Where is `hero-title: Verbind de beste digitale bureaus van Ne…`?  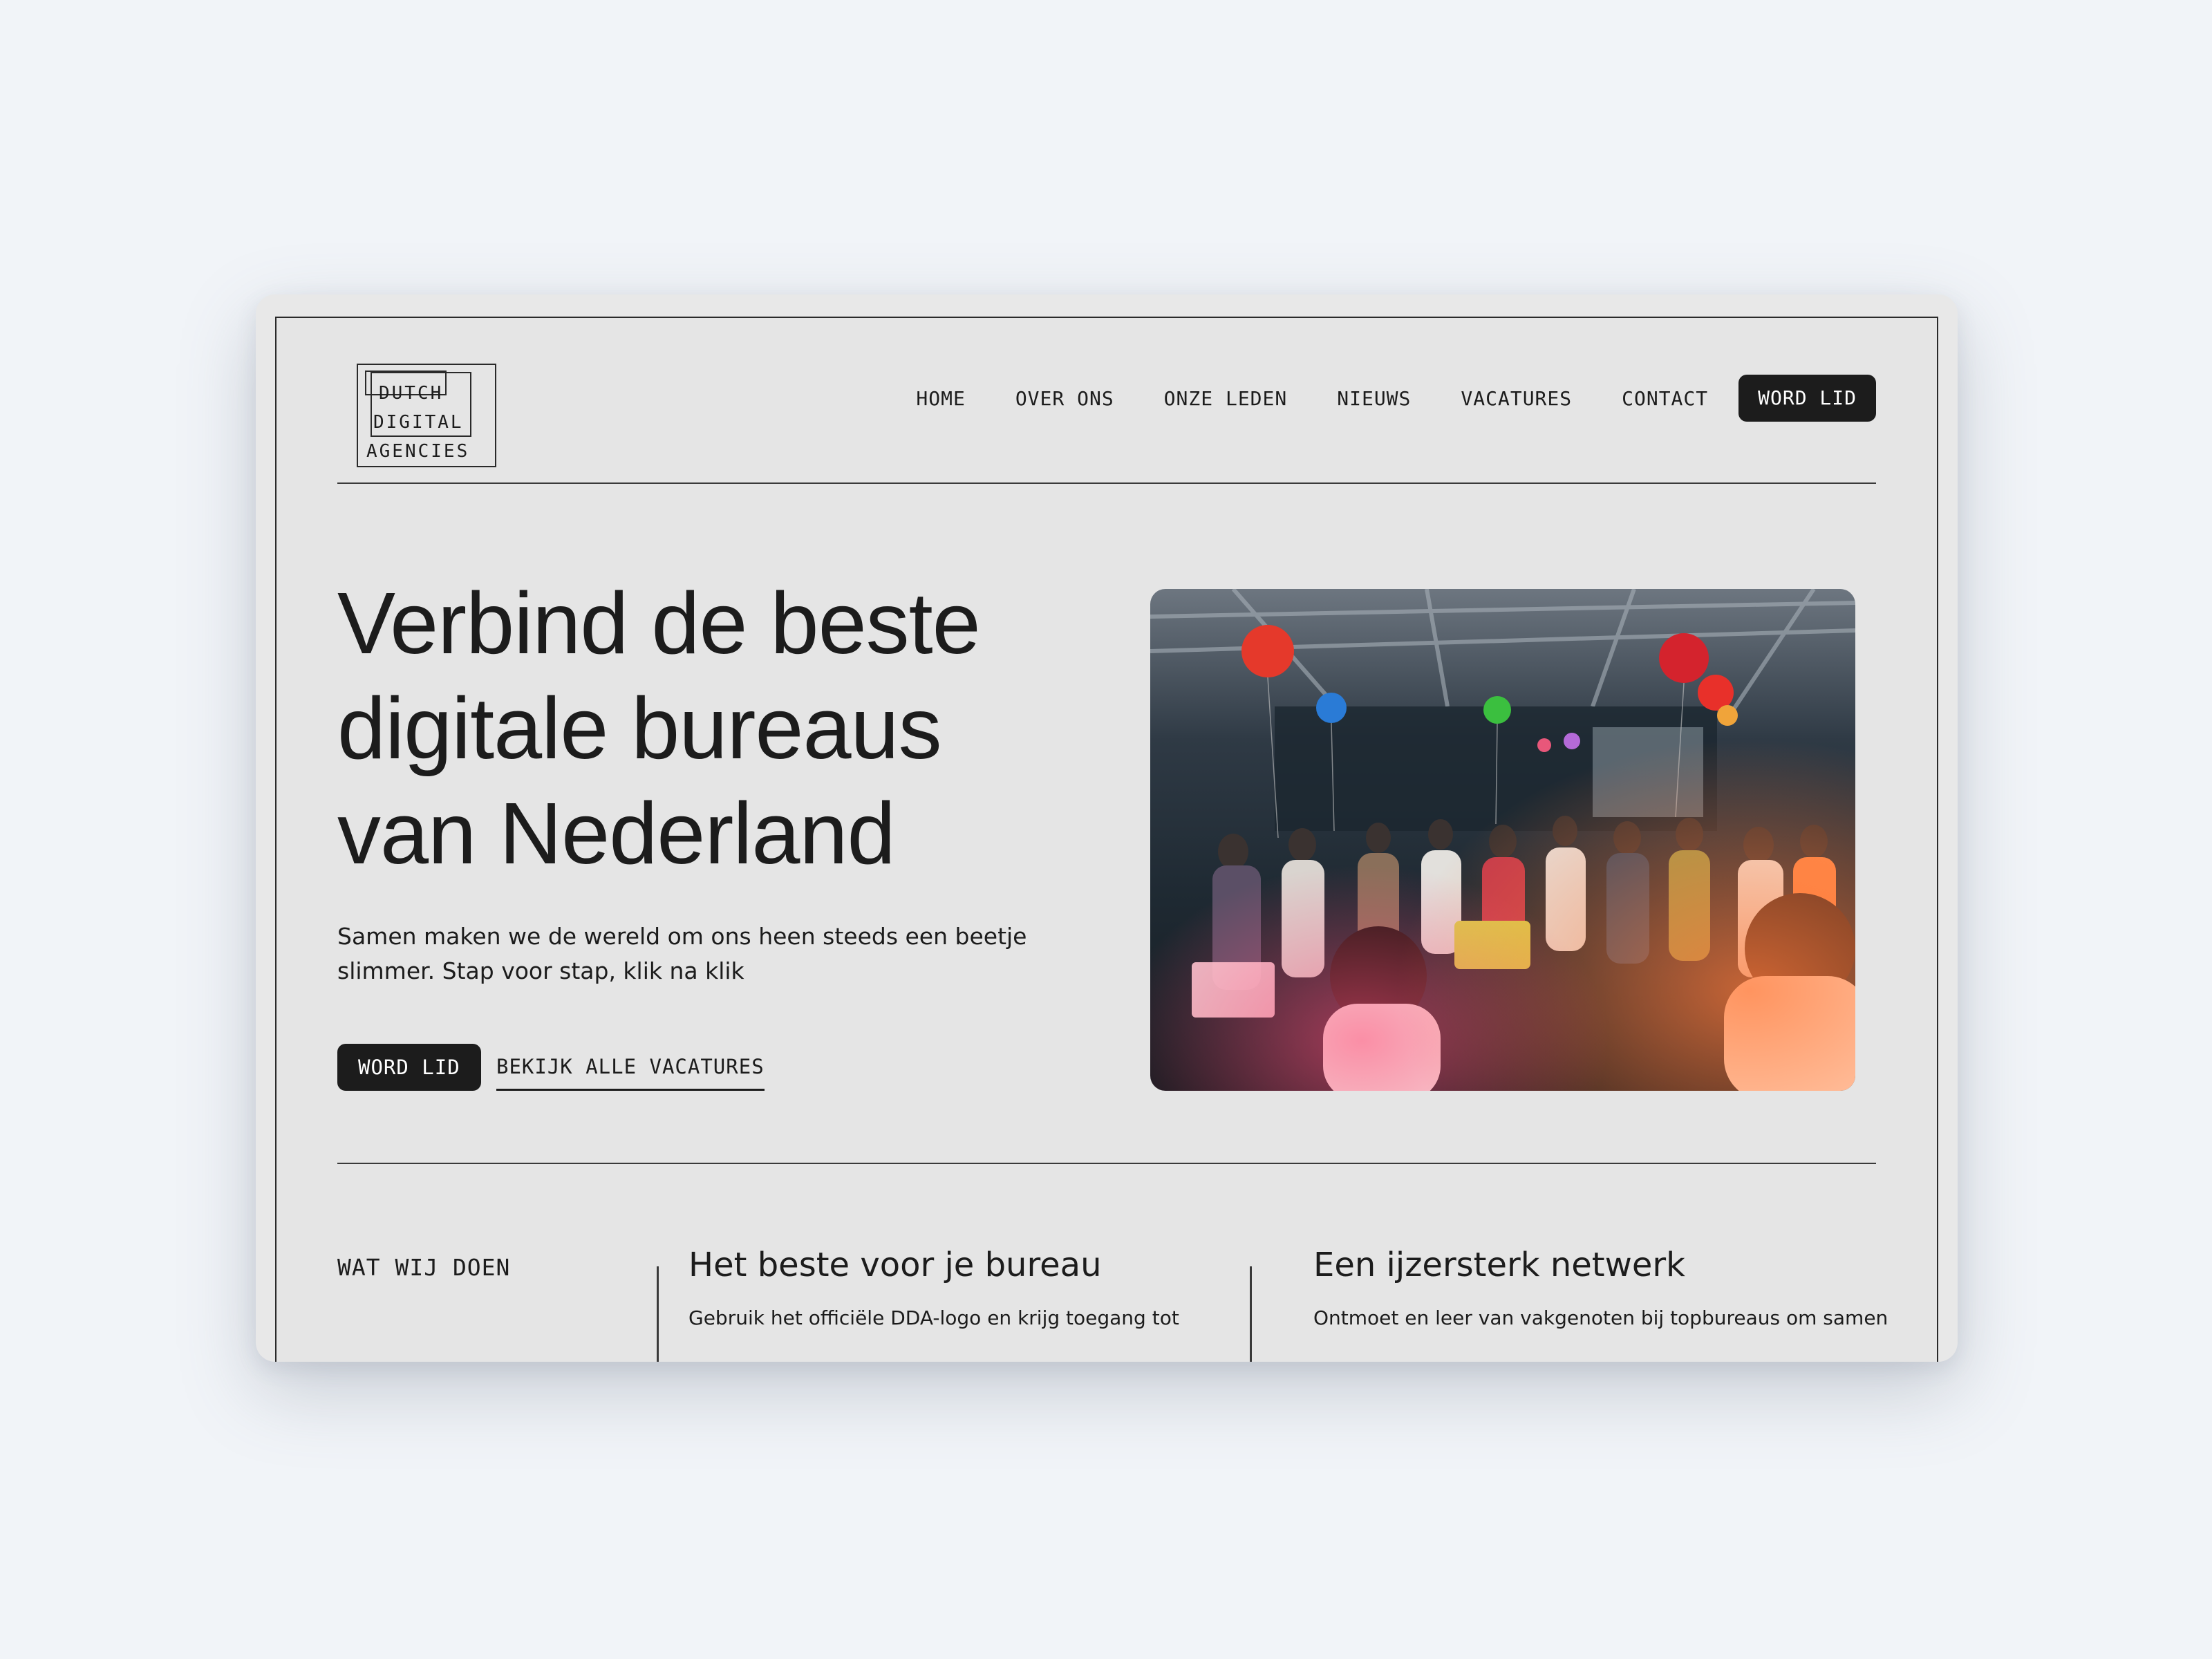 hero-title: Verbind de beste digitale bureaus van Ne… is located at coordinates (725, 728).